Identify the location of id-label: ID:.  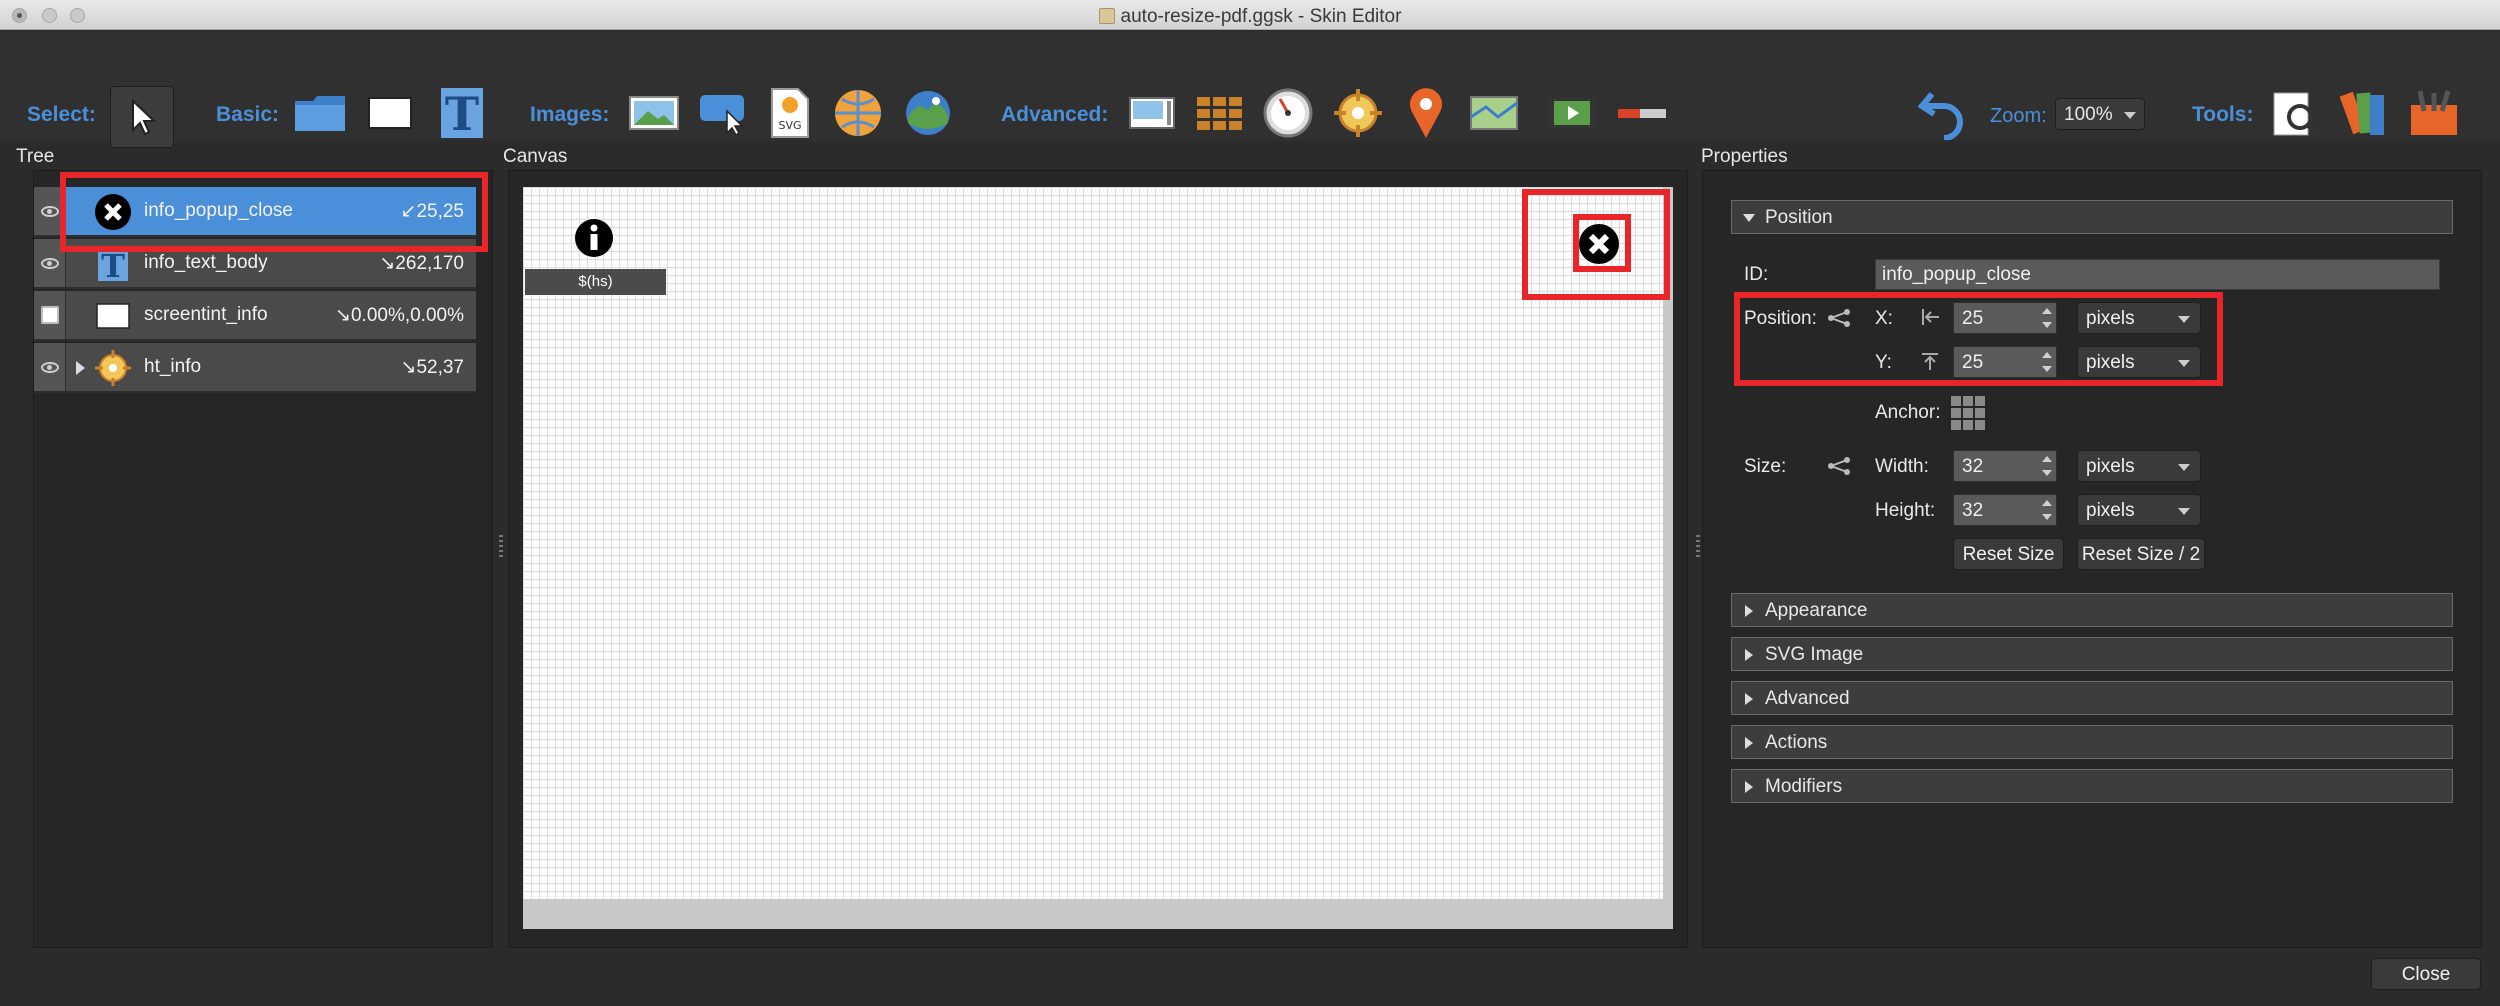
(1756, 274).